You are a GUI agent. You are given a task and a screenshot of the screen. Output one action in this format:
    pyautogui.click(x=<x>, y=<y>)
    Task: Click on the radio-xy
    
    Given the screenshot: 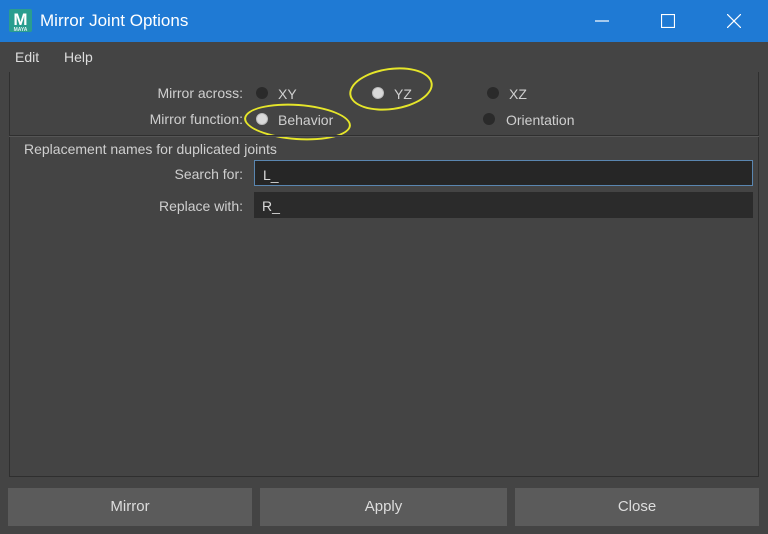 What is the action you would take?
    pyautogui.click(x=262, y=93)
    